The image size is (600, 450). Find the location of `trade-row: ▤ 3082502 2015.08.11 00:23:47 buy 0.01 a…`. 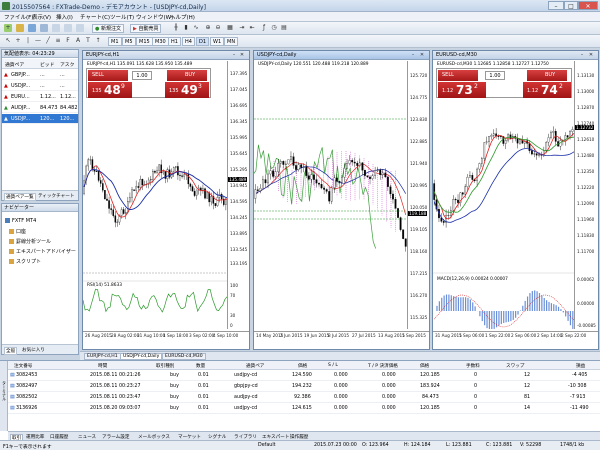

trade-row: ▤ 3082502 2015.08.11 00:23:47 buy 0.01 a… is located at coordinates (304, 398).